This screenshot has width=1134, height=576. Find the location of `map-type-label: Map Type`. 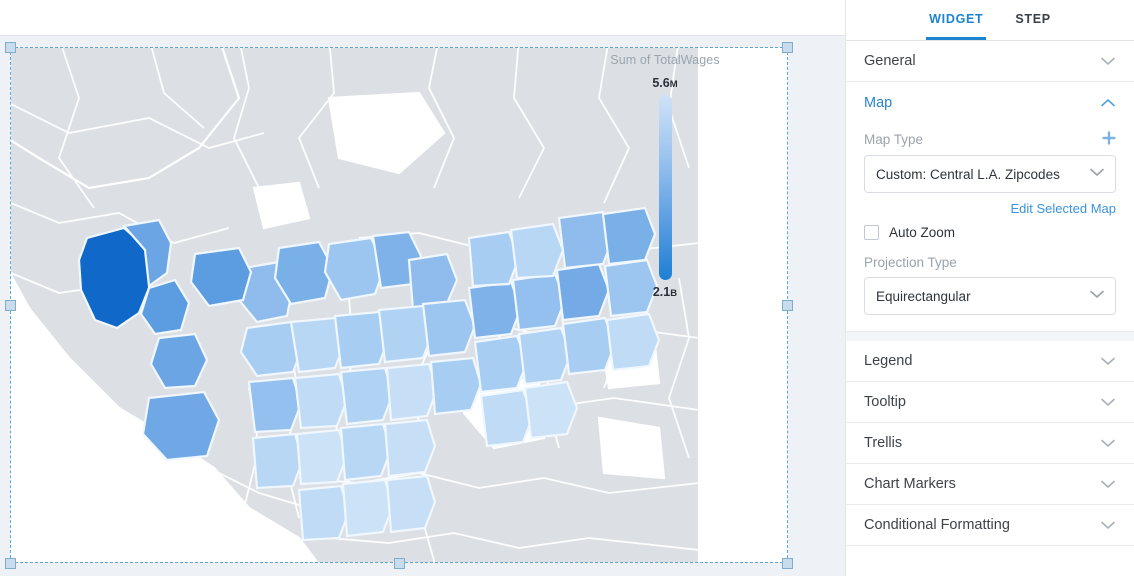

map-type-label: Map Type is located at coordinates (894, 139).